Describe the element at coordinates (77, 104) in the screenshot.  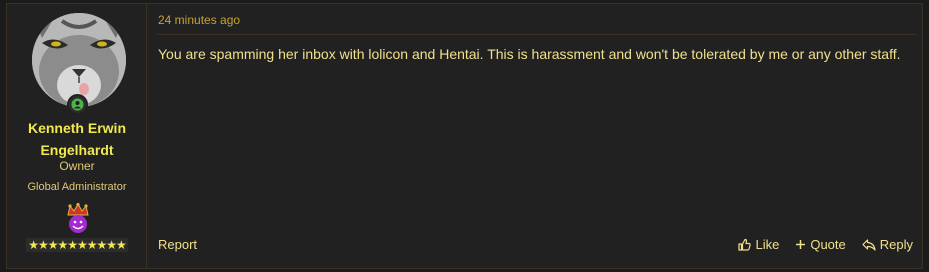
I see `online-status-icon` at that location.